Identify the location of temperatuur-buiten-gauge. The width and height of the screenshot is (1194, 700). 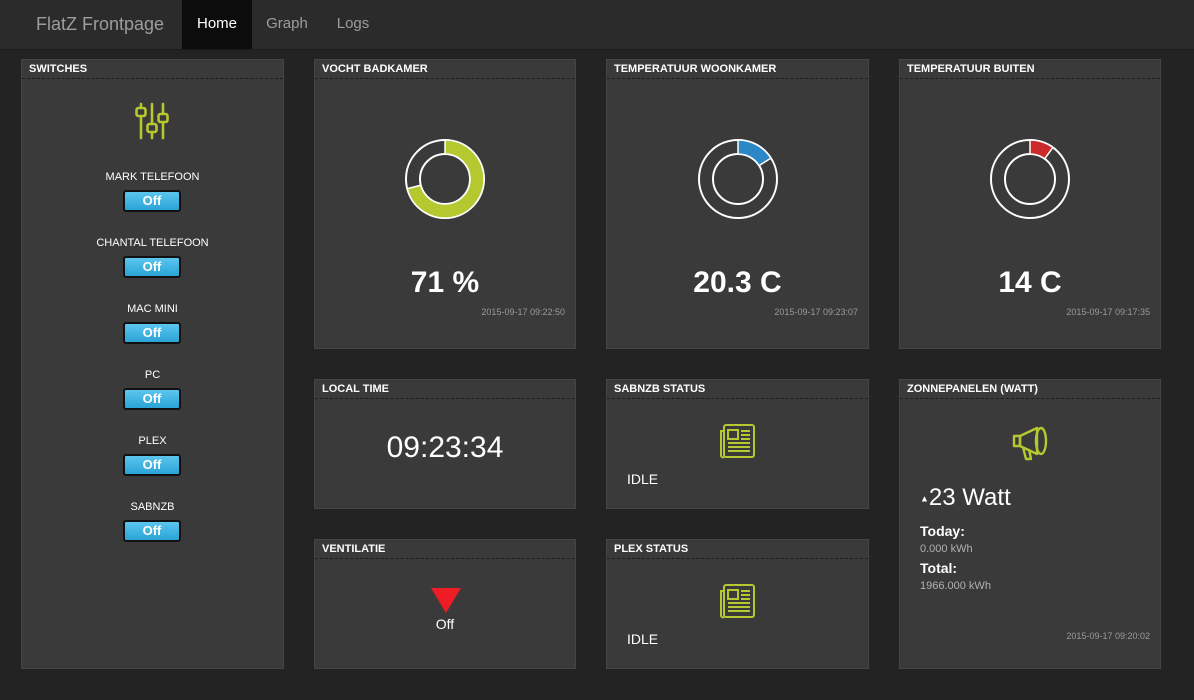
(1030, 179).